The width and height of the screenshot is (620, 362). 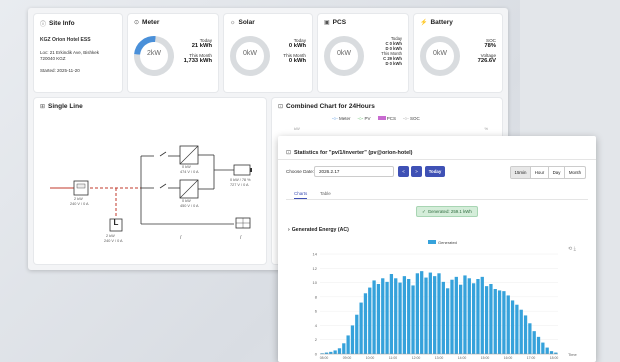 What do you see at coordinates (441, 22) in the screenshot?
I see `battery-title: Battery` at bounding box center [441, 22].